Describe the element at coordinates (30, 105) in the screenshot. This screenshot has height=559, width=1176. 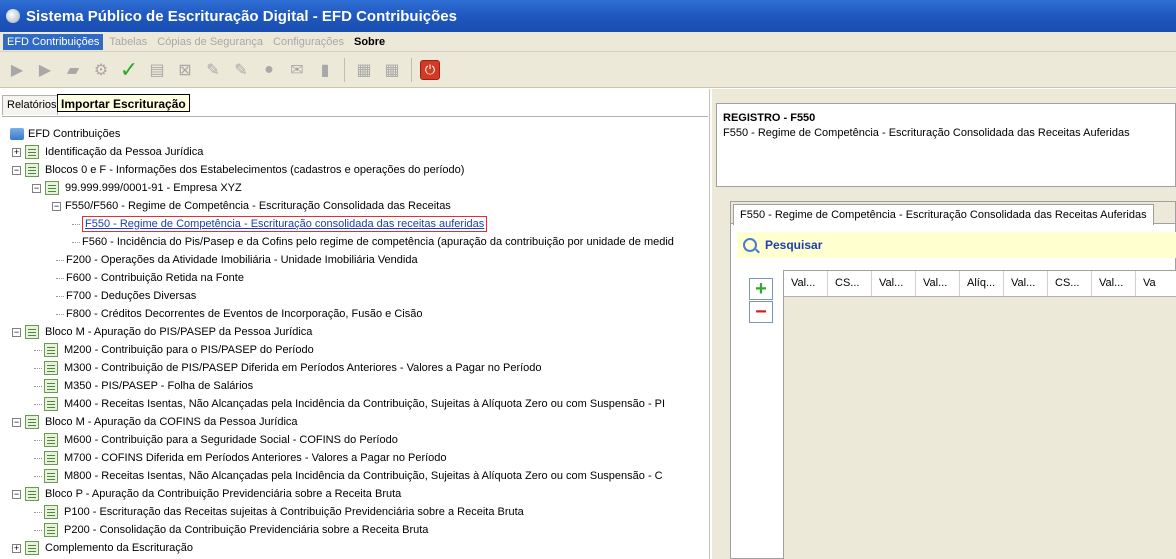
I see `tab-relatorios: Relatórios` at that location.